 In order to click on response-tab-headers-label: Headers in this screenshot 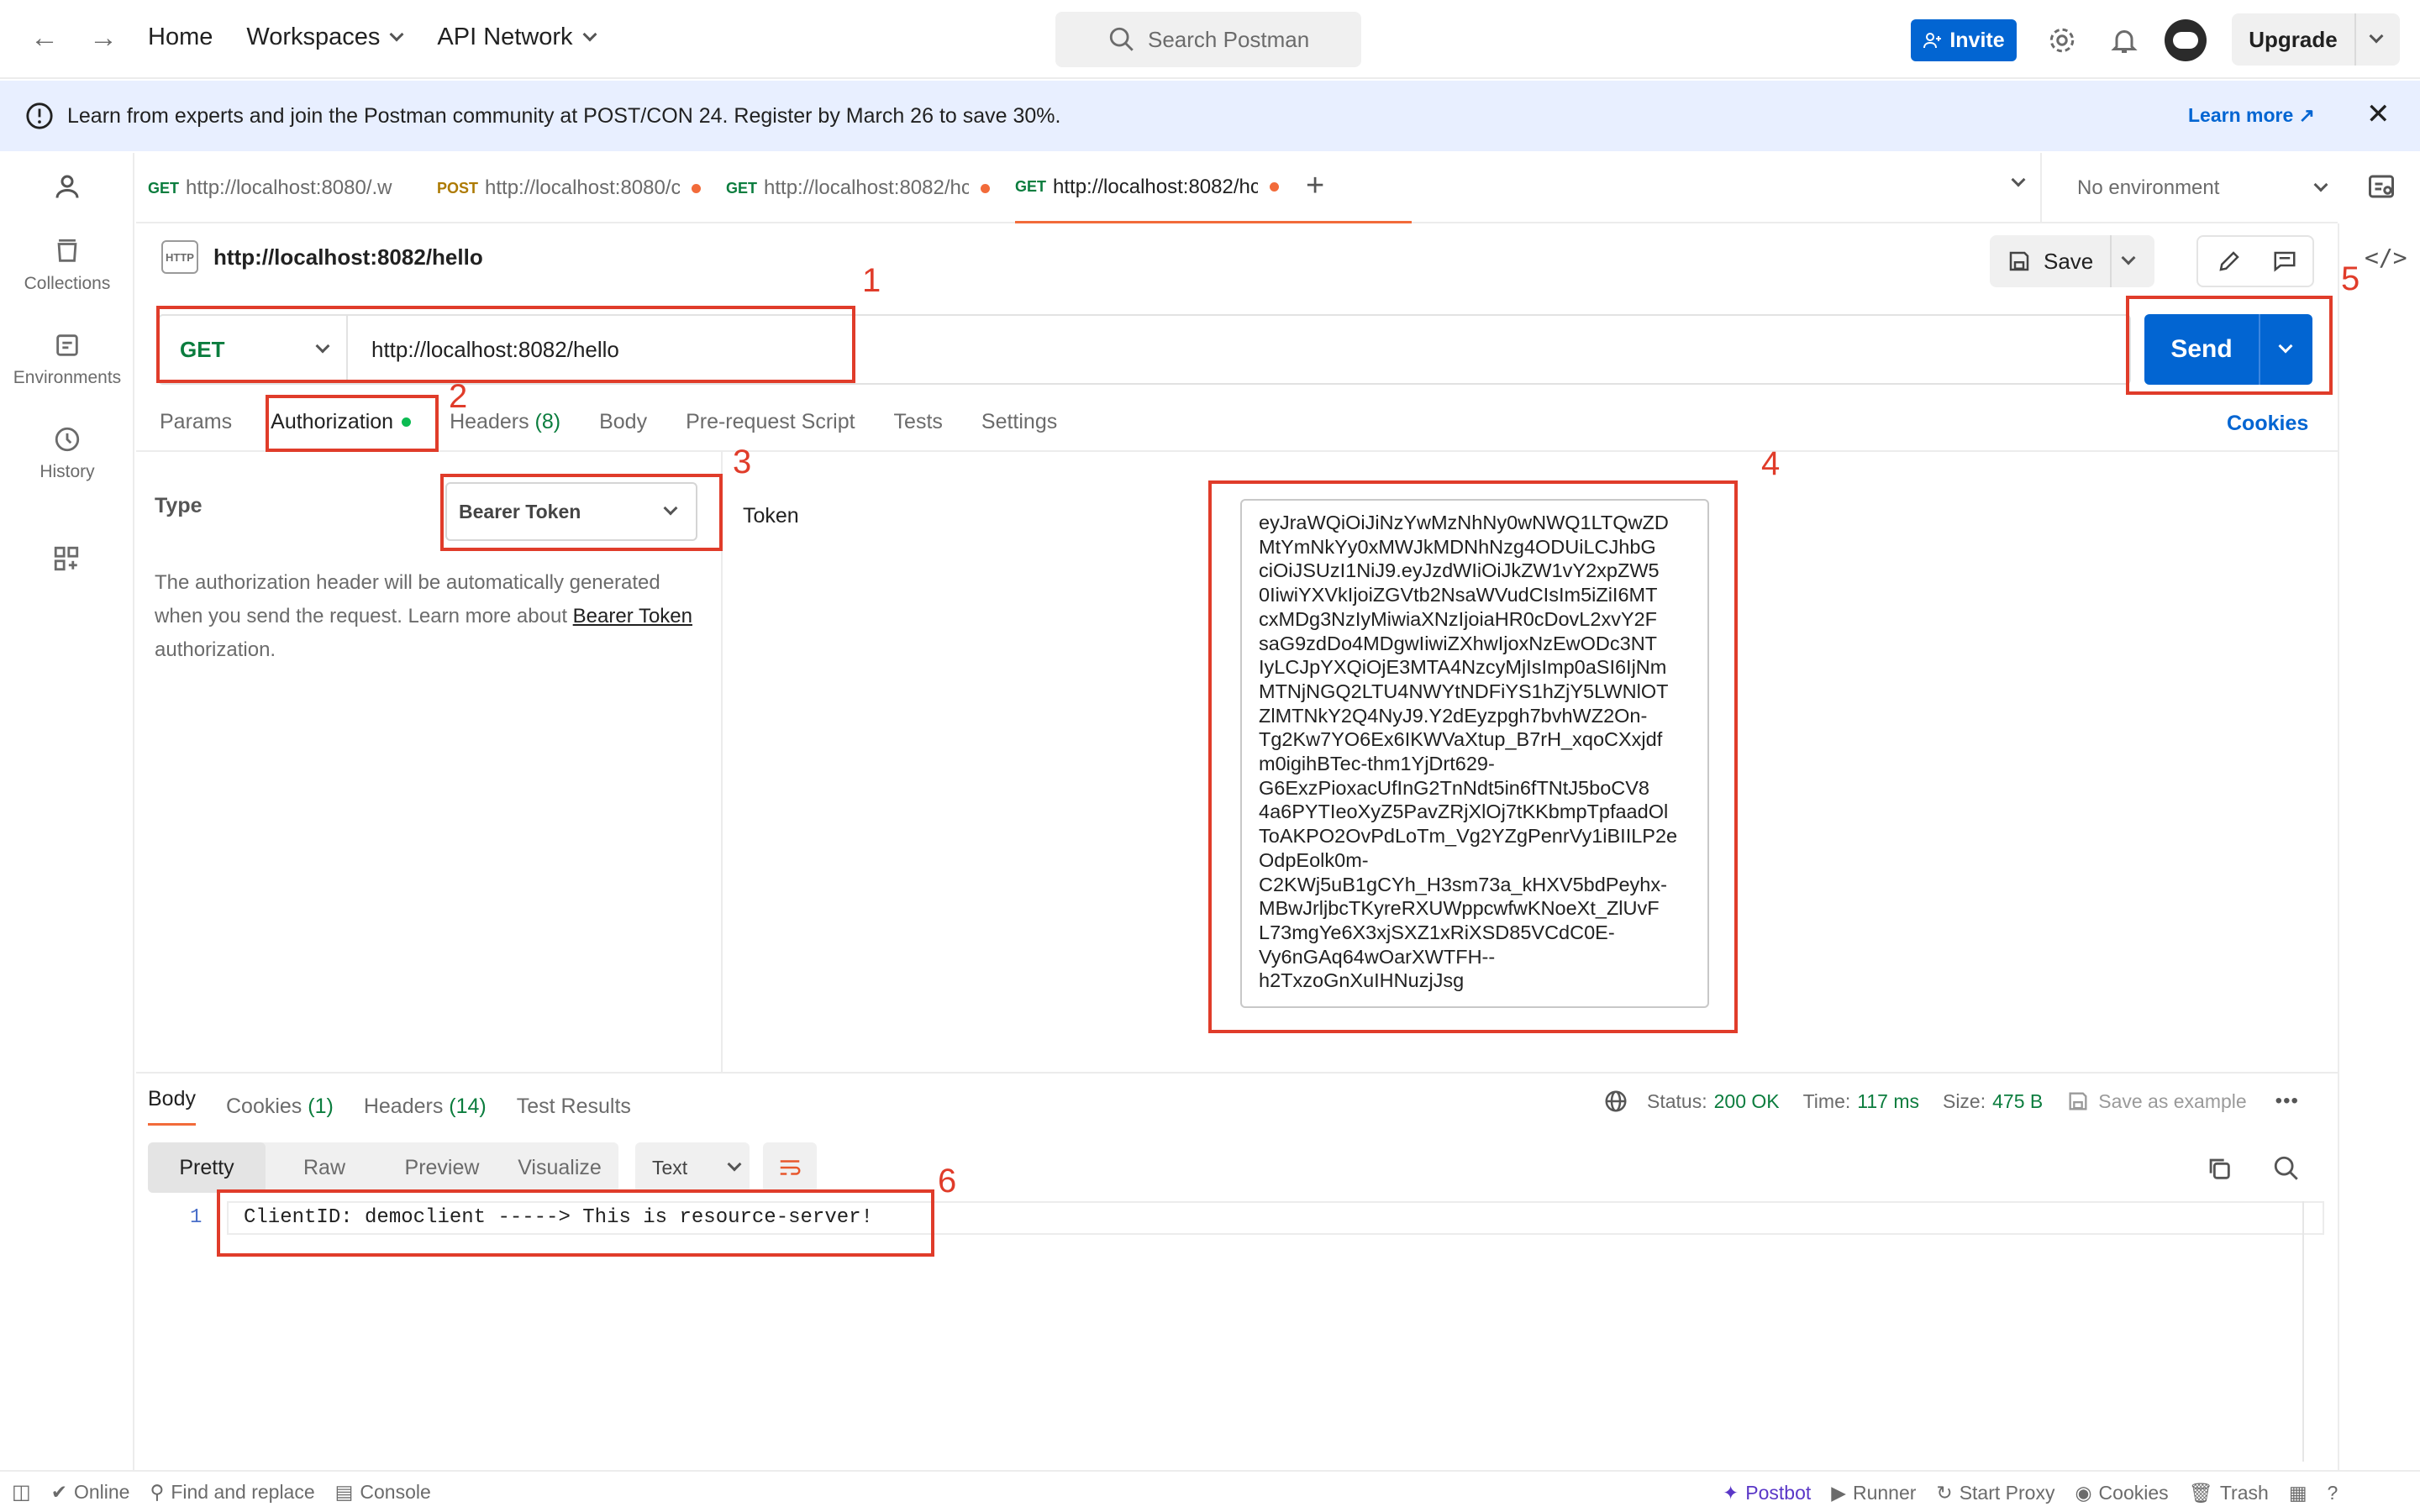, I will do `click(404, 1106)`.